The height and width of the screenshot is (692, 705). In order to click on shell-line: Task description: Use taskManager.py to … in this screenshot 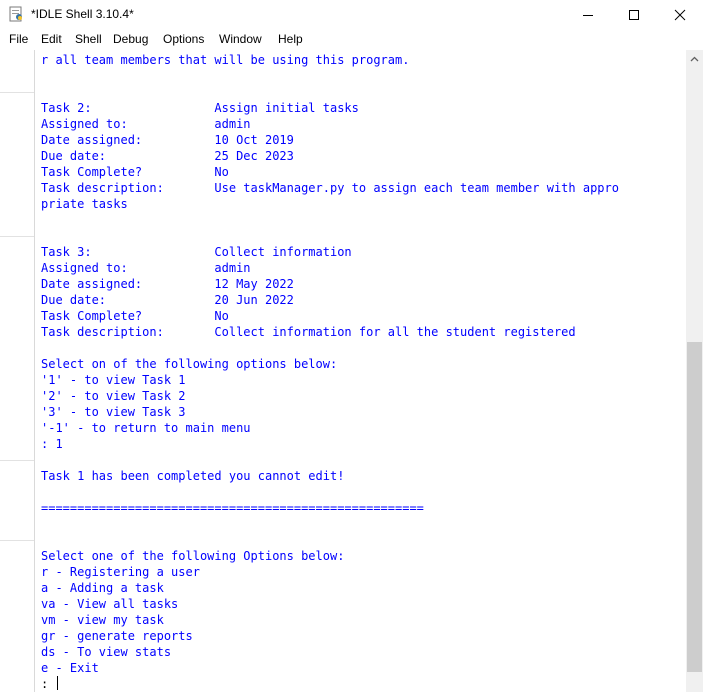, I will do `click(330, 188)`.